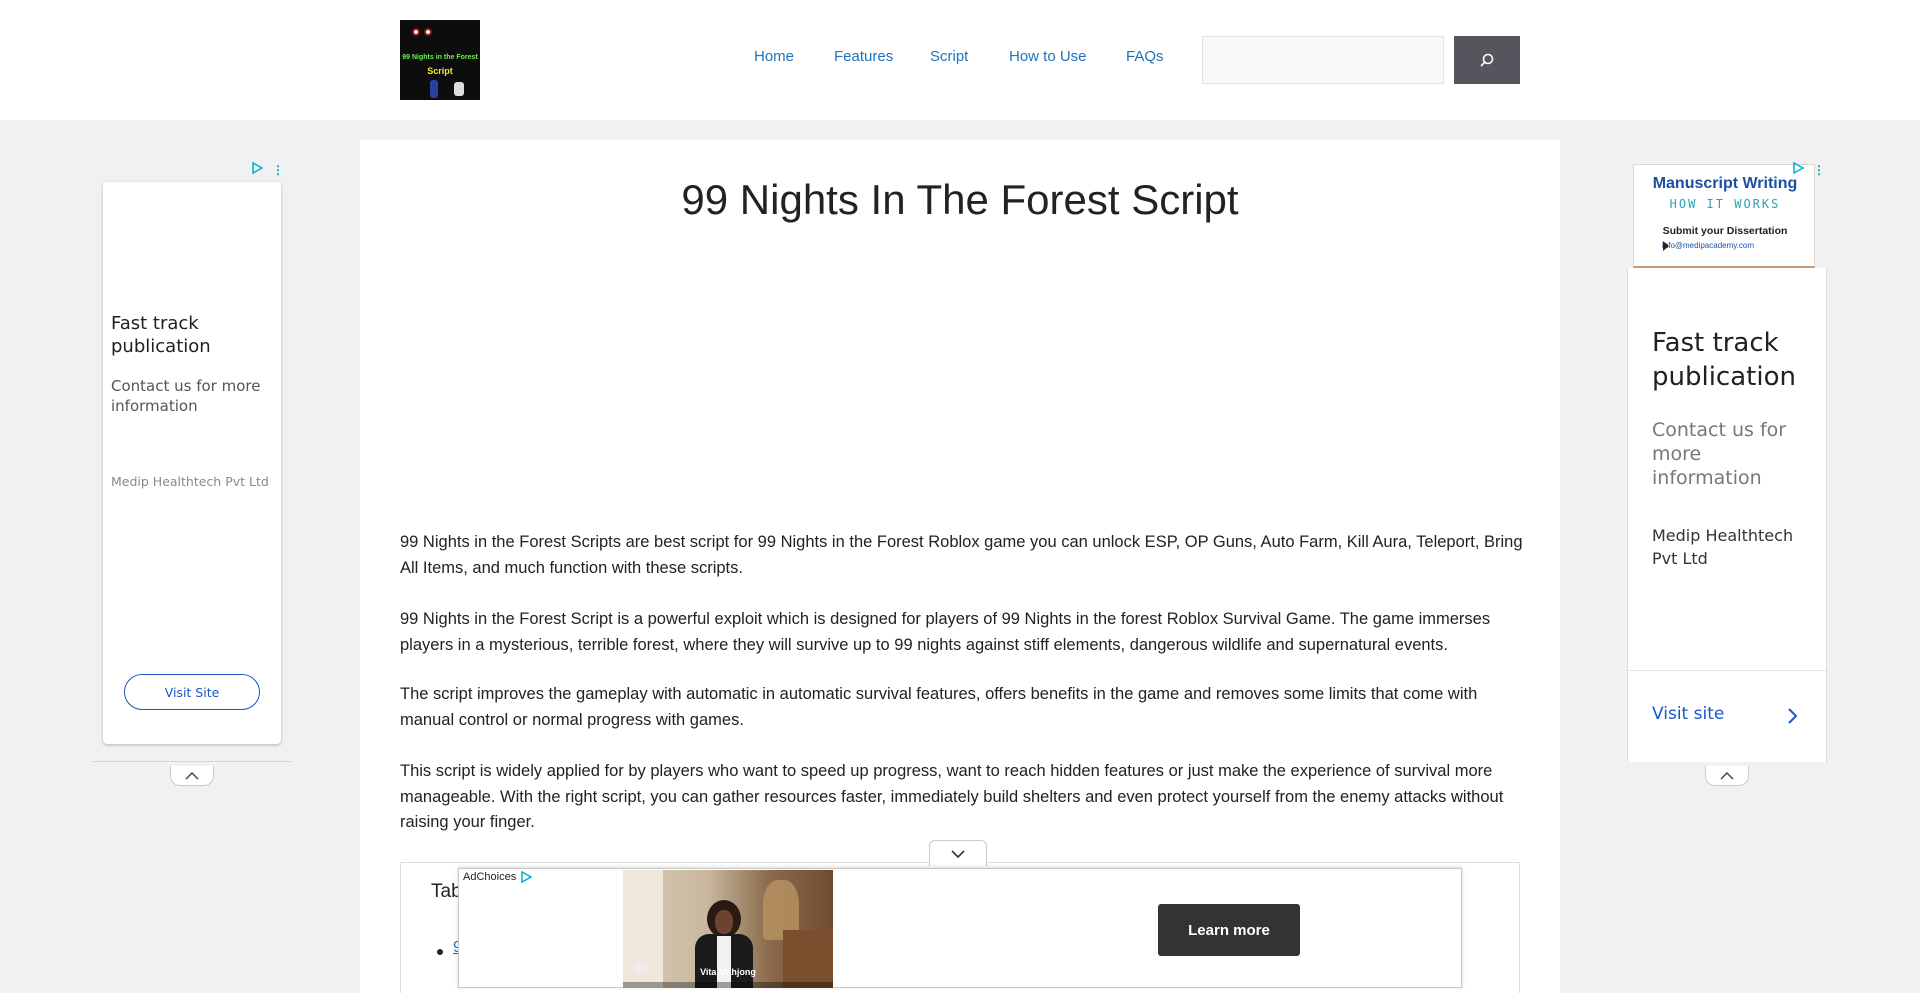  What do you see at coordinates (423, 34) in the screenshot?
I see `logo-creature-icon` at bounding box center [423, 34].